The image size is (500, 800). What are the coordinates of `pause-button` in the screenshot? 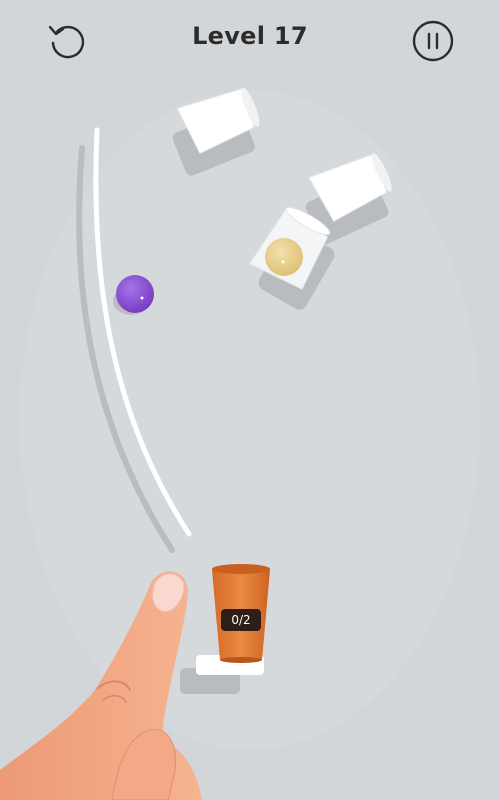 It's located at (433, 41).